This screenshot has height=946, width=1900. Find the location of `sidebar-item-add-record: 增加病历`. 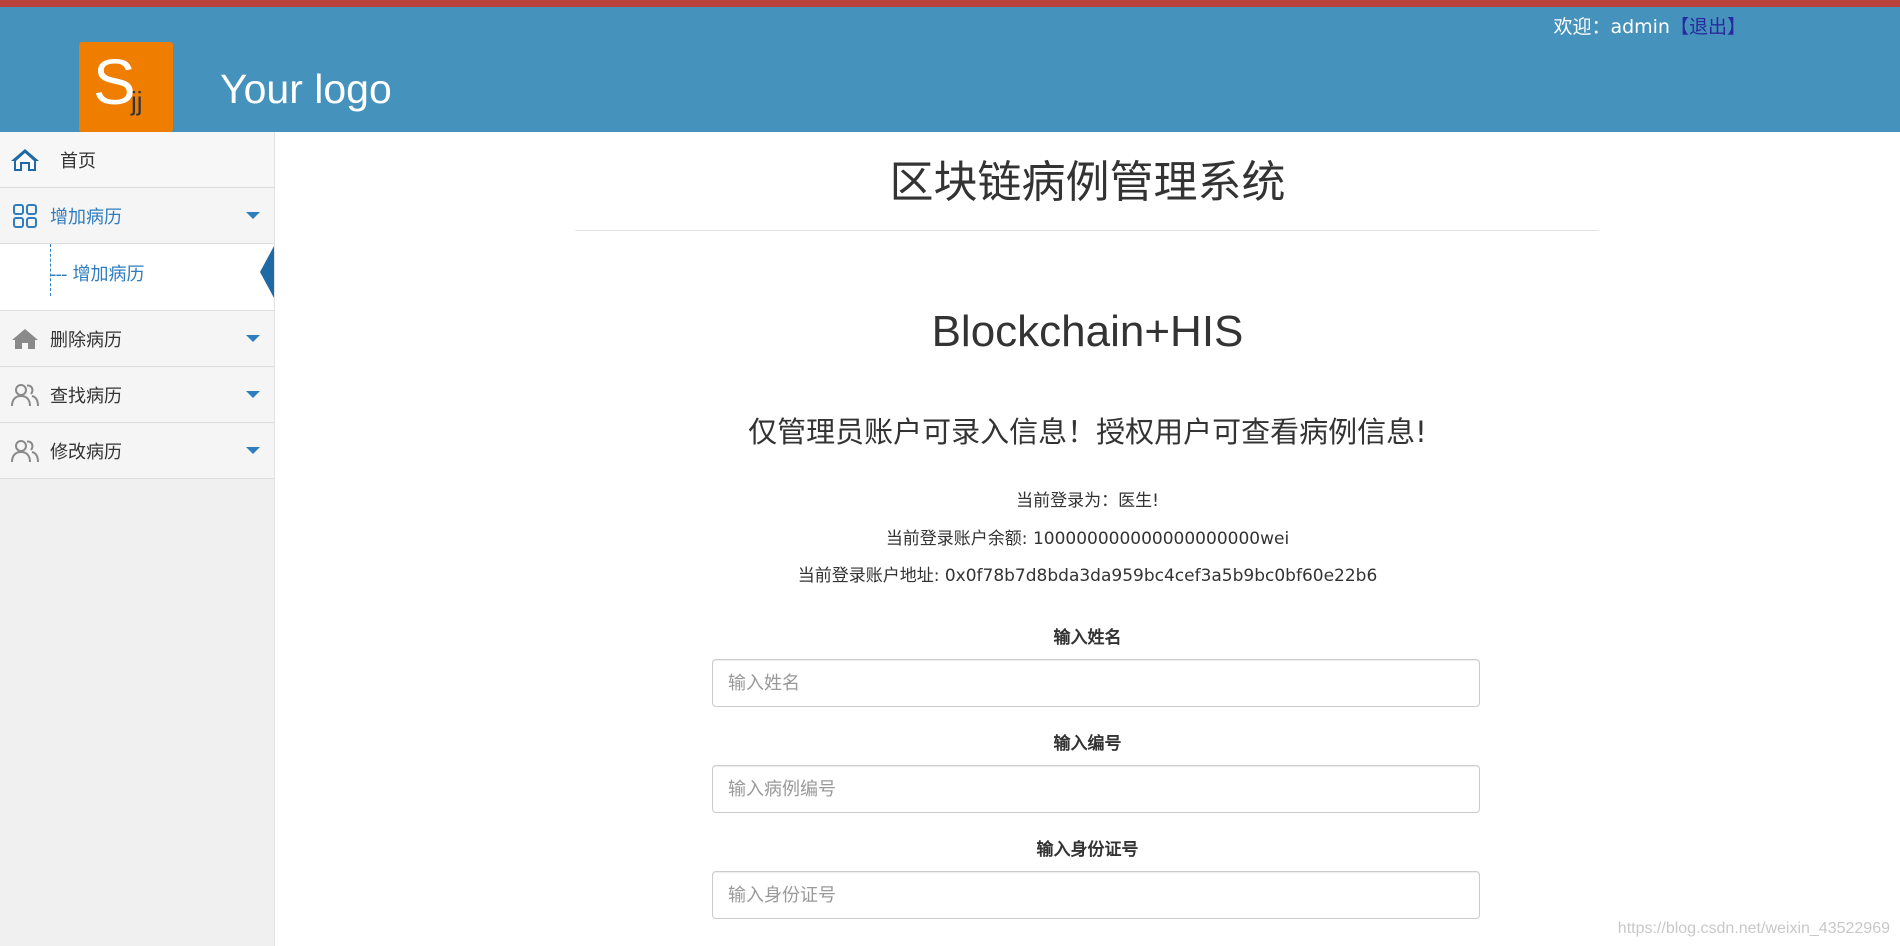

sidebar-item-add-record: 增加病历 is located at coordinates (137, 216).